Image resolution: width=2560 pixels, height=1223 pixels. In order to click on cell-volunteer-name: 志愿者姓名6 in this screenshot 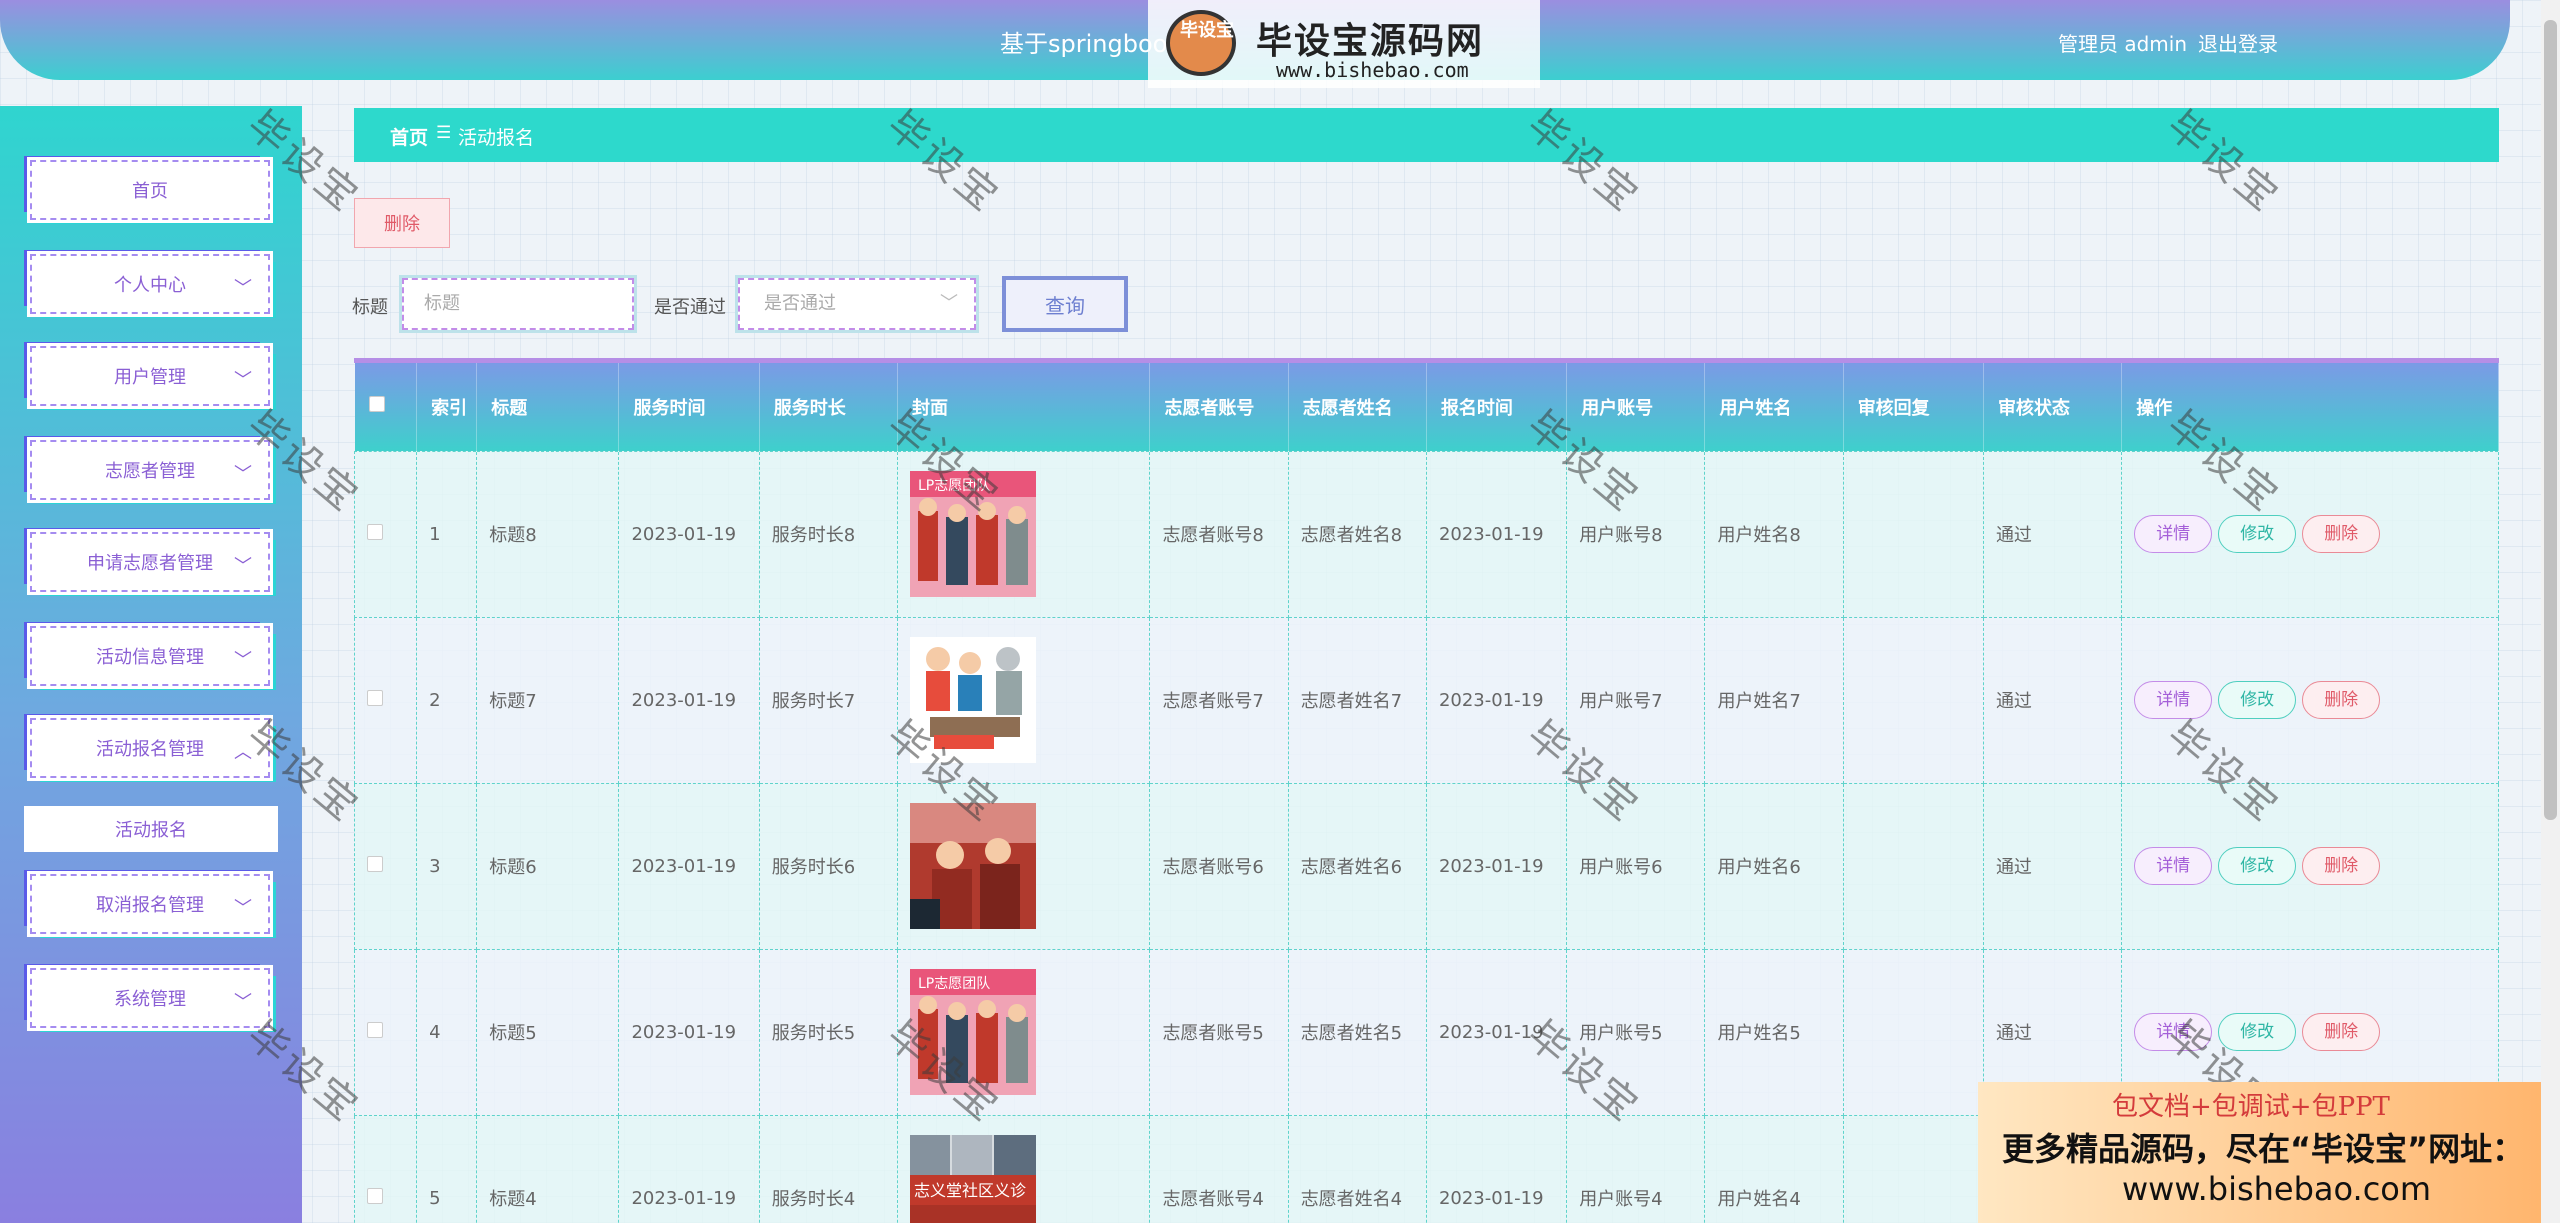, I will do `click(1357, 866)`.